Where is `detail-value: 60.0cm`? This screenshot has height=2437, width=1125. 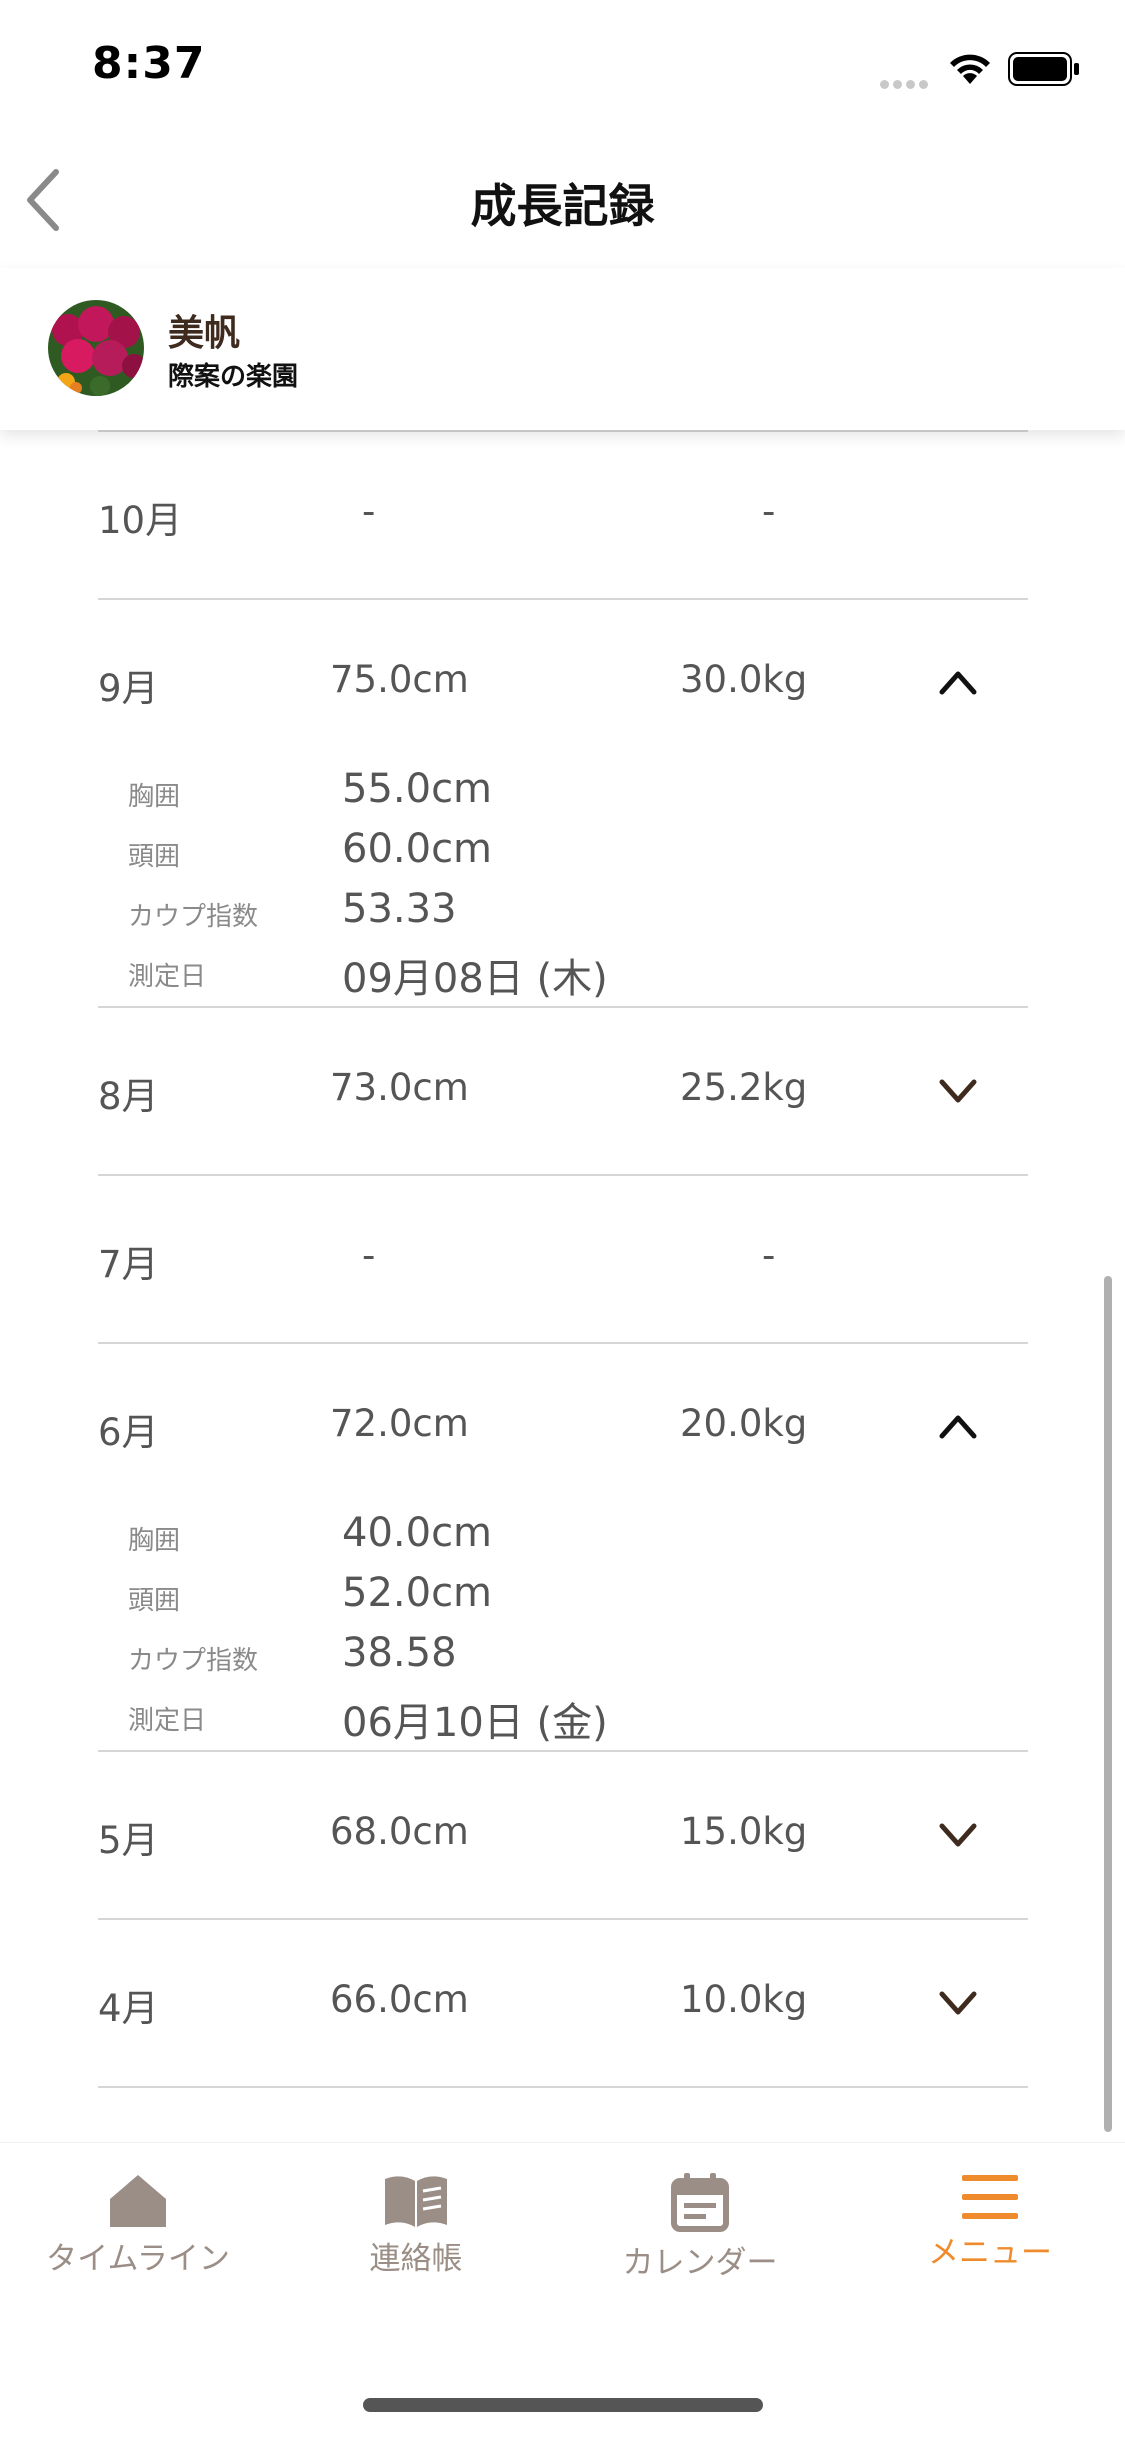
detail-value: 60.0cm is located at coordinates (417, 849).